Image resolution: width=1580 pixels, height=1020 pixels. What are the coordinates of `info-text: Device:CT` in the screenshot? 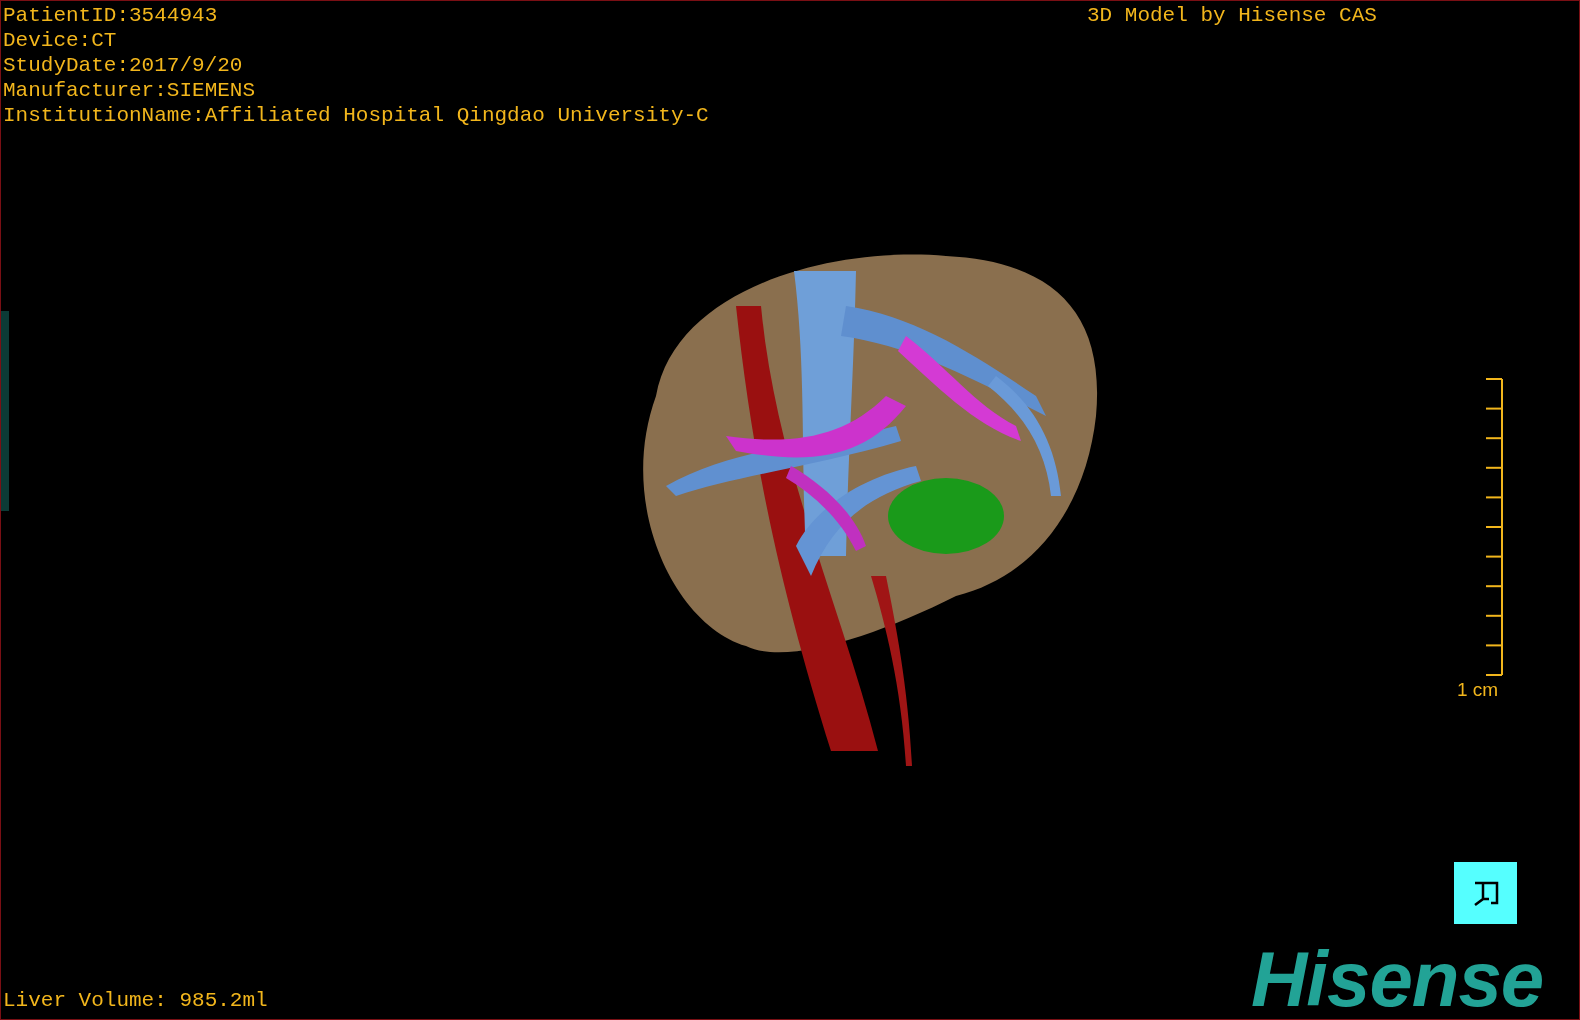 It's located at (60, 40).